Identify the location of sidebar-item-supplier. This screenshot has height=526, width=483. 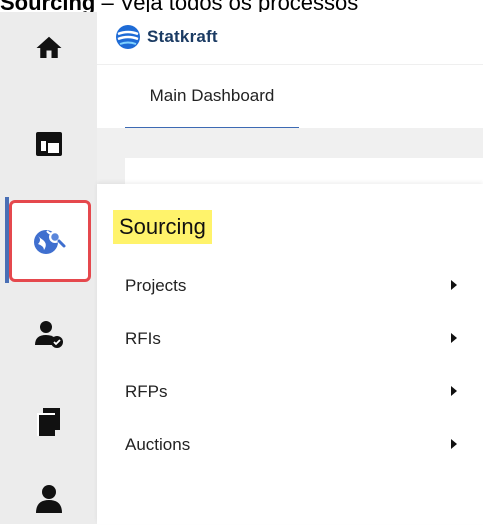
(48, 334).